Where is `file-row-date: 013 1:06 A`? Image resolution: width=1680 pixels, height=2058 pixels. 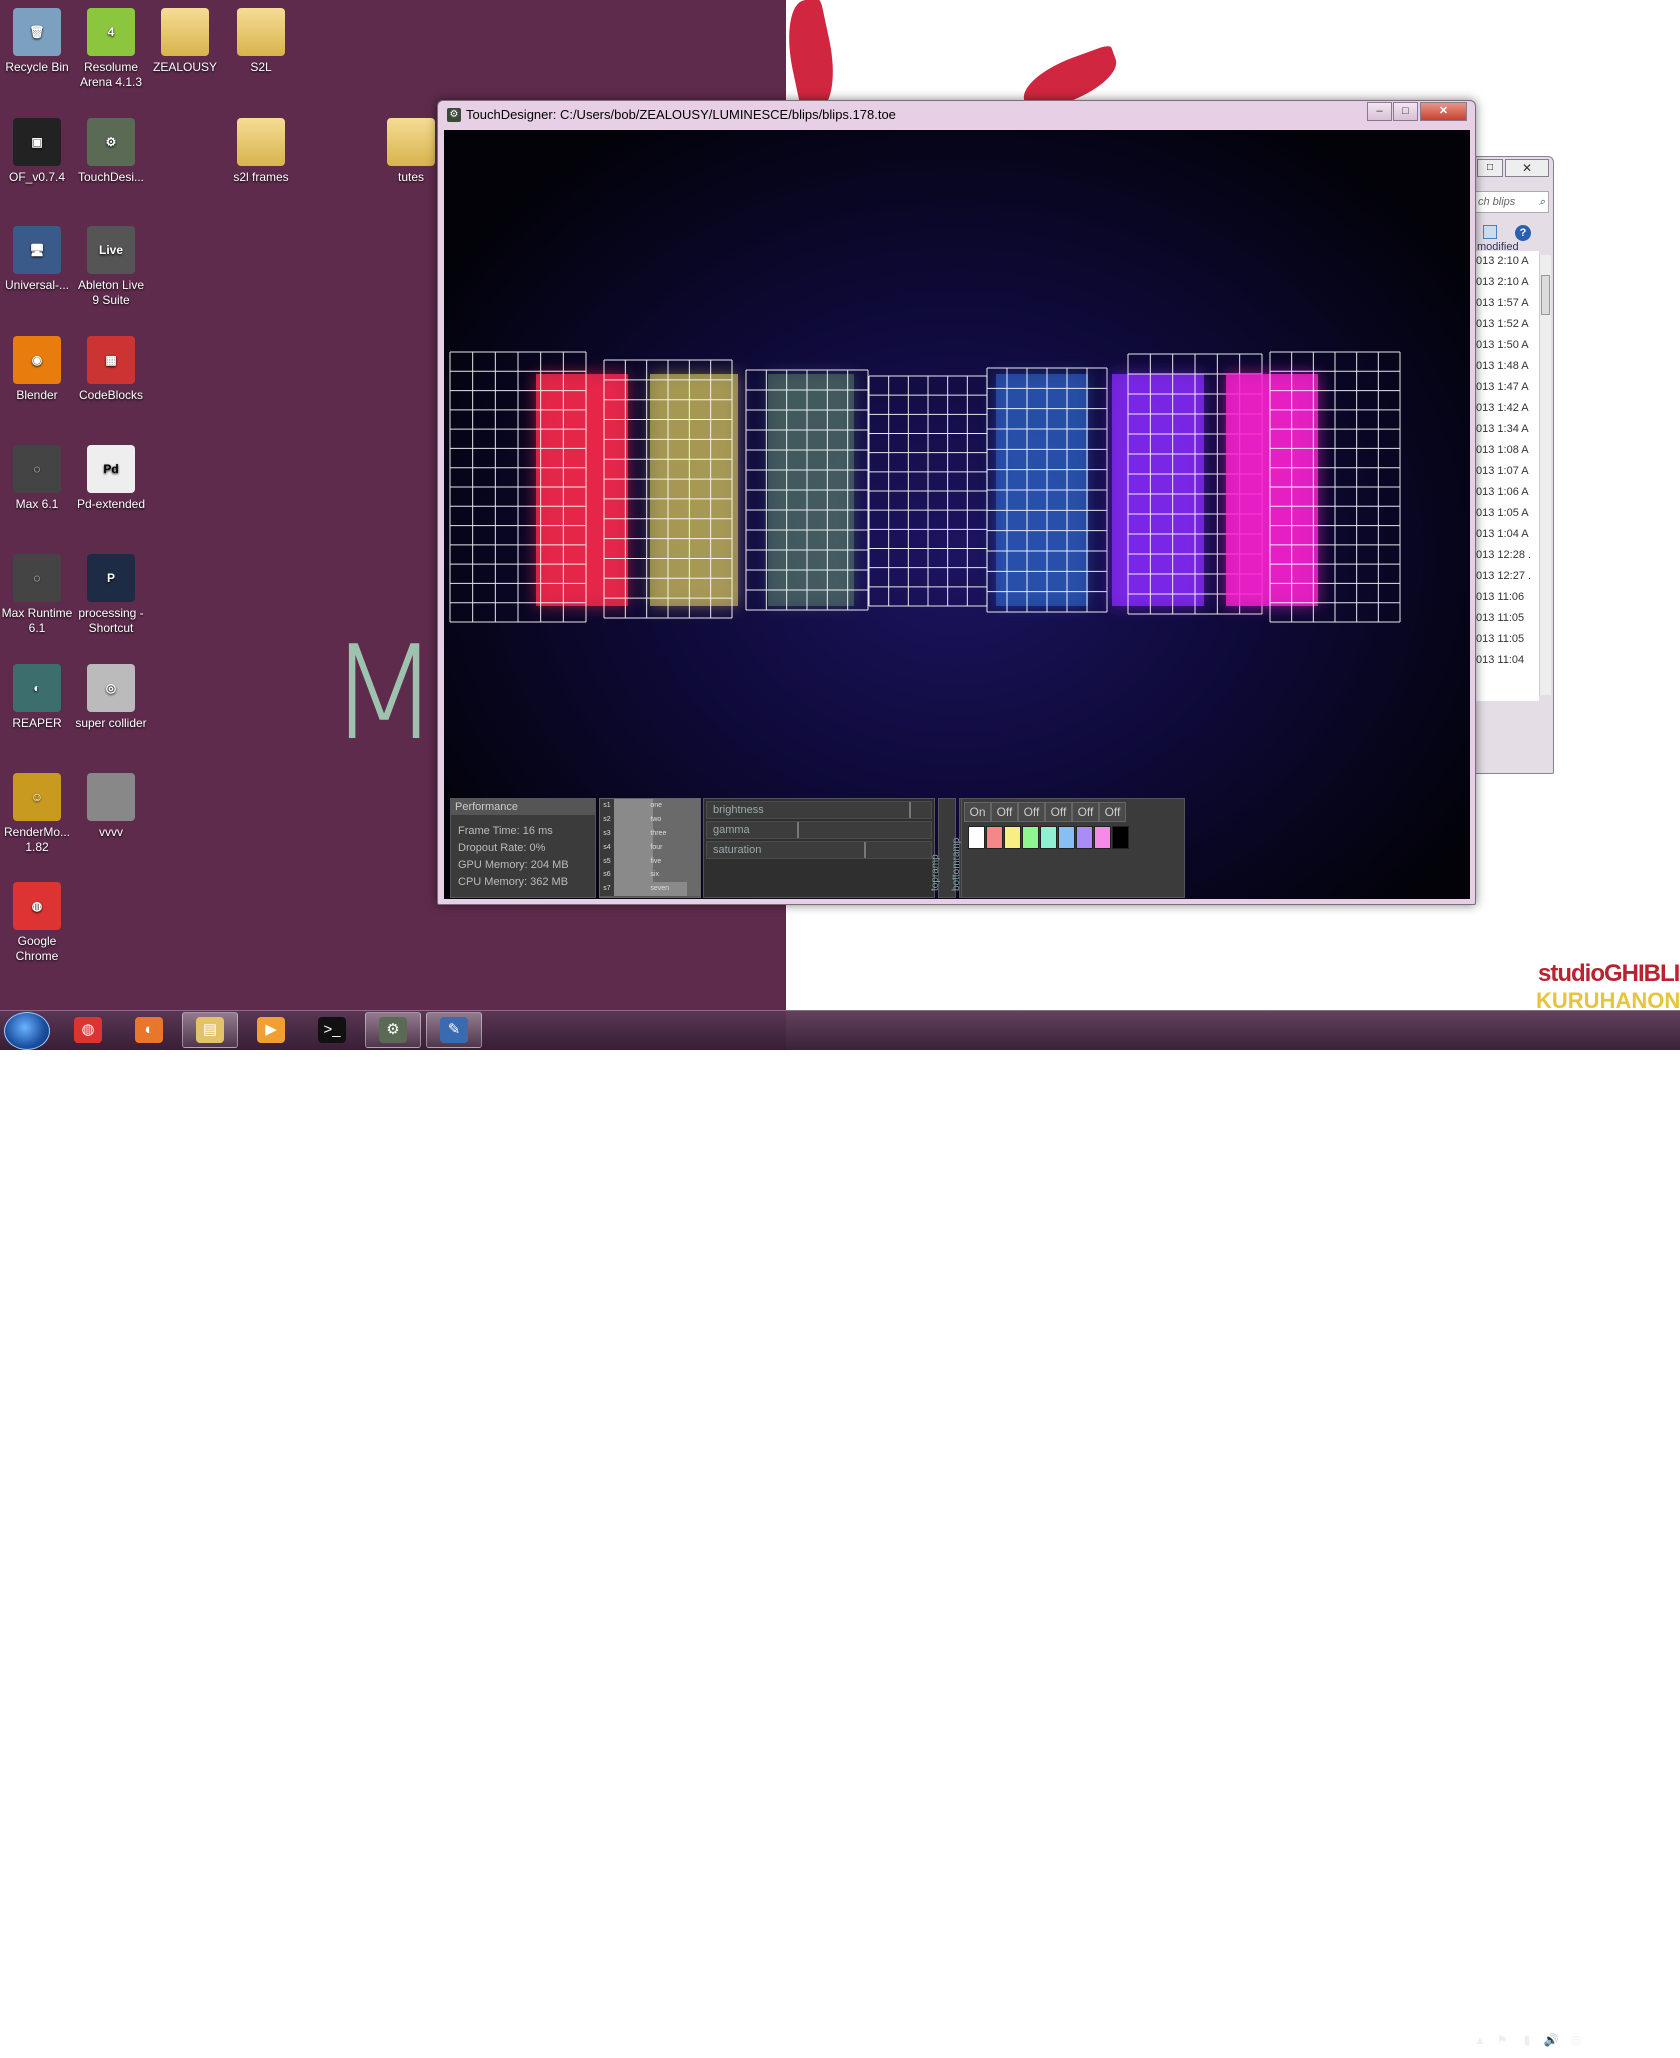
file-row-date: 013 1:06 A is located at coordinates (1507, 492).